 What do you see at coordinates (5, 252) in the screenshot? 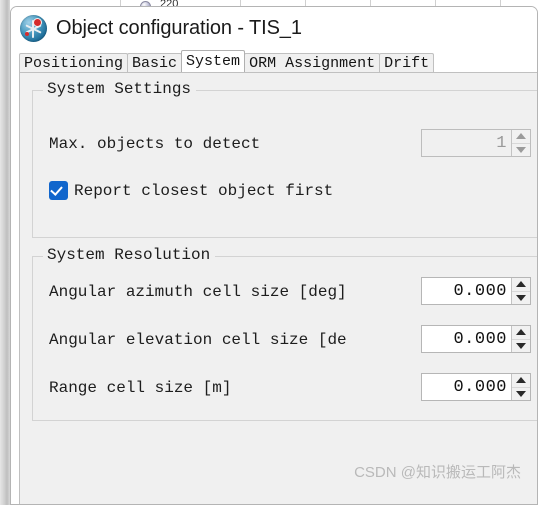
I see `window-frame-strip` at bounding box center [5, 252].